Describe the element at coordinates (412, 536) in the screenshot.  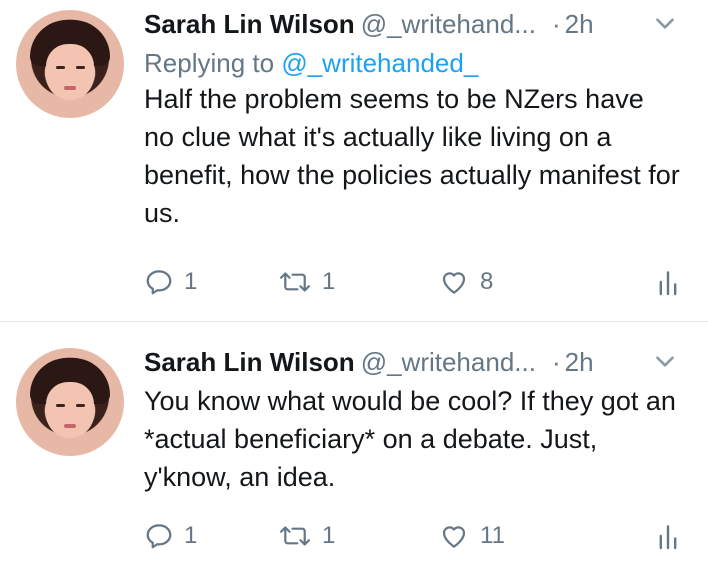
I see `tweet-actions: 1 1 11` at that location.